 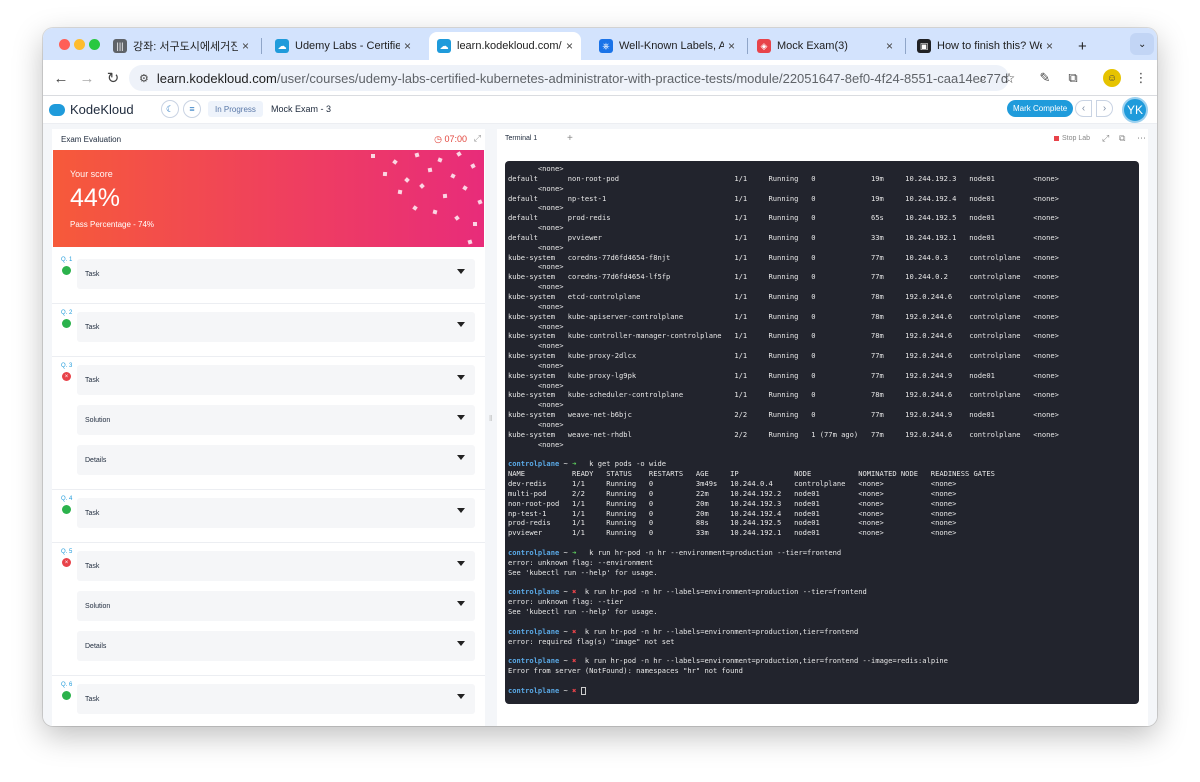 What do you see at coordinates (1073, 78) in the screenshot?
I see `extensions-icon: ⧉` at bounding box center [1073, 78].